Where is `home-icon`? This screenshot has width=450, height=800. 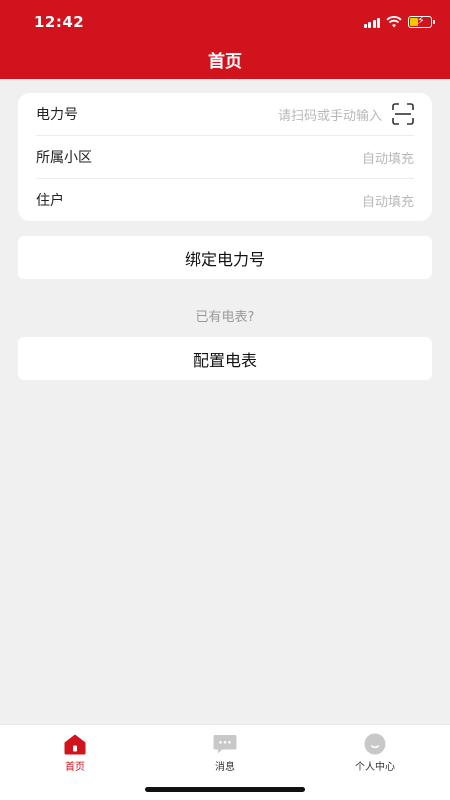
home-icon is located at coordinates (75, 744).